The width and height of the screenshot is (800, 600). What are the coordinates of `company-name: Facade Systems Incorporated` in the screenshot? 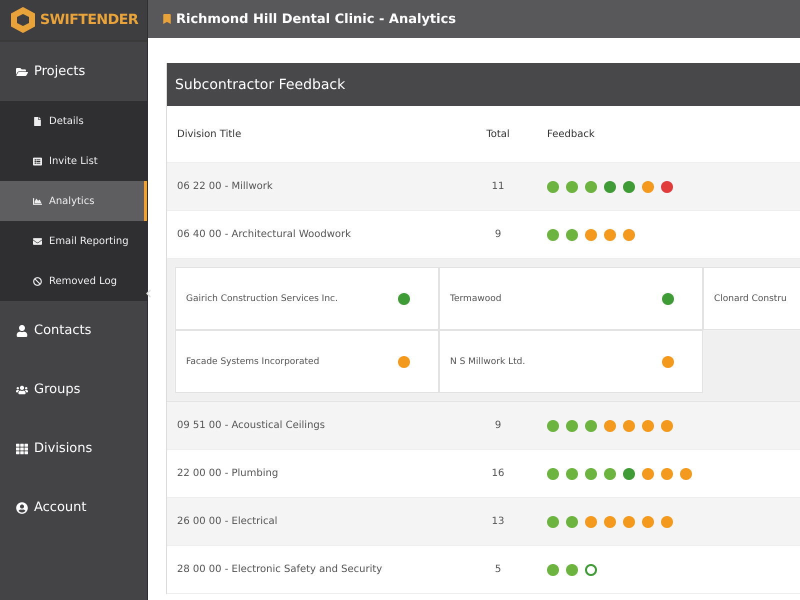 It's located at (253, 361).